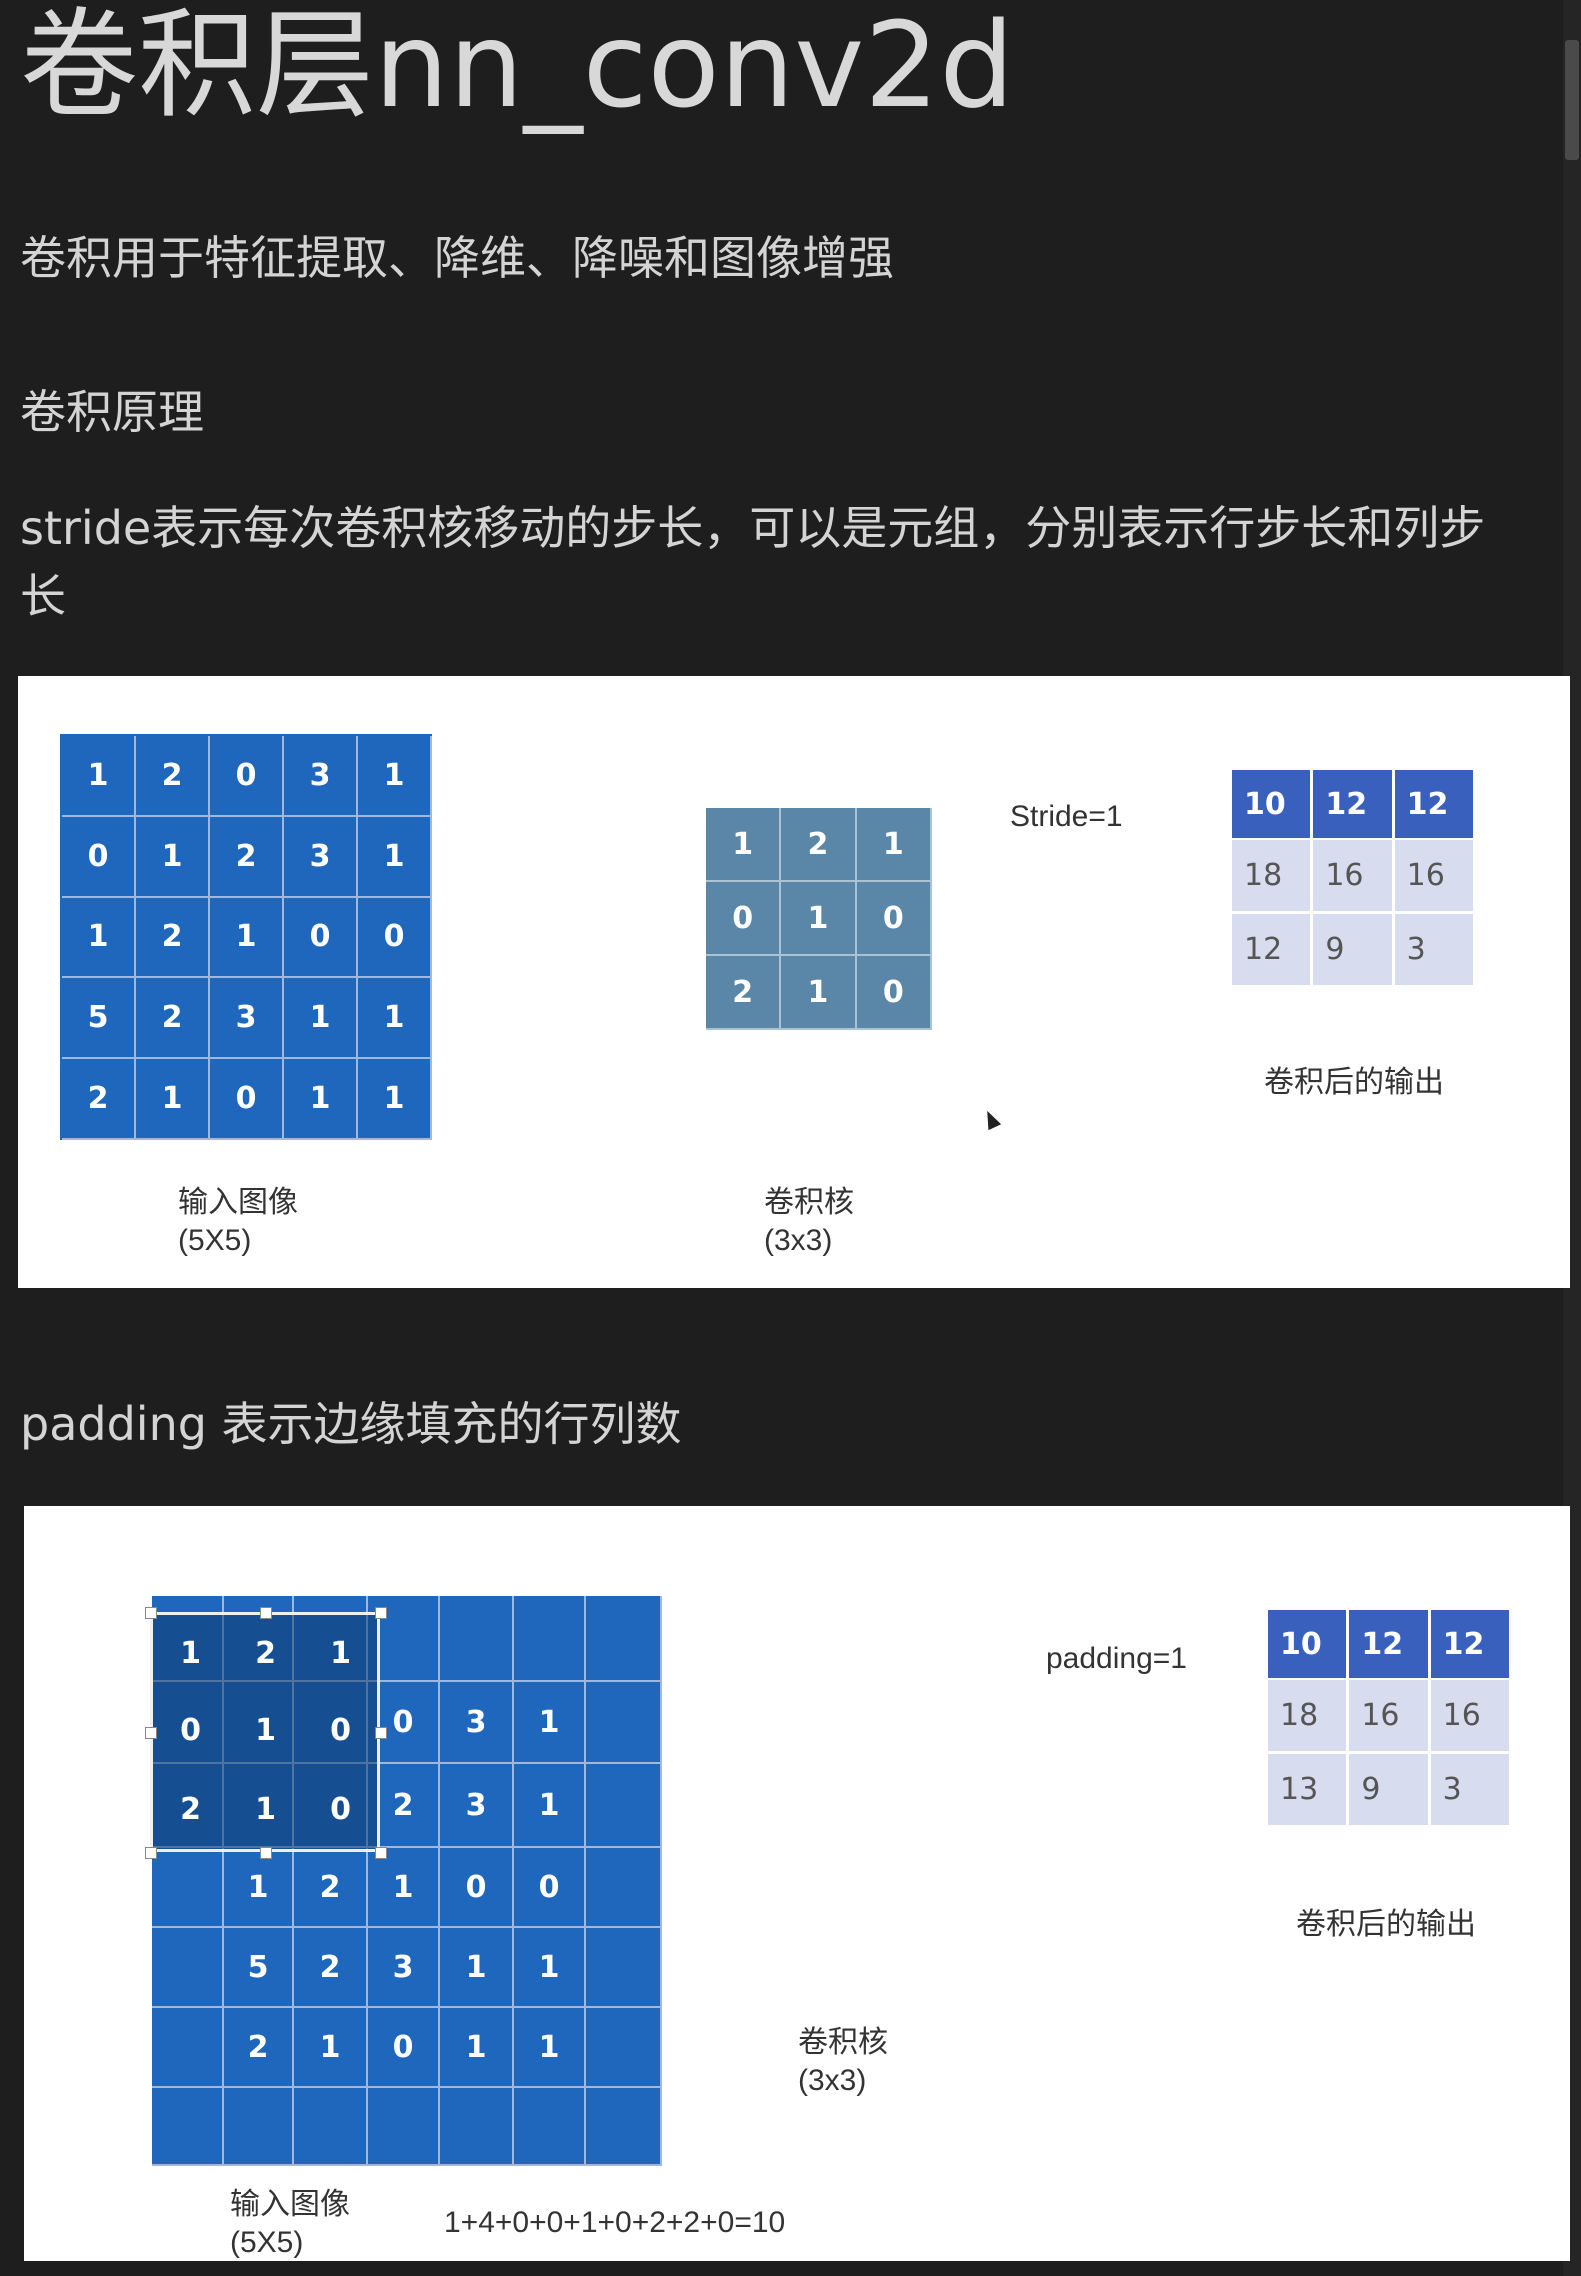 Image resolution: width=1581 pixels, height=2276 pixels. Describe the element at coordinates (1309, 1645) in the screenshot. I see `output-cell: 10` at that location.